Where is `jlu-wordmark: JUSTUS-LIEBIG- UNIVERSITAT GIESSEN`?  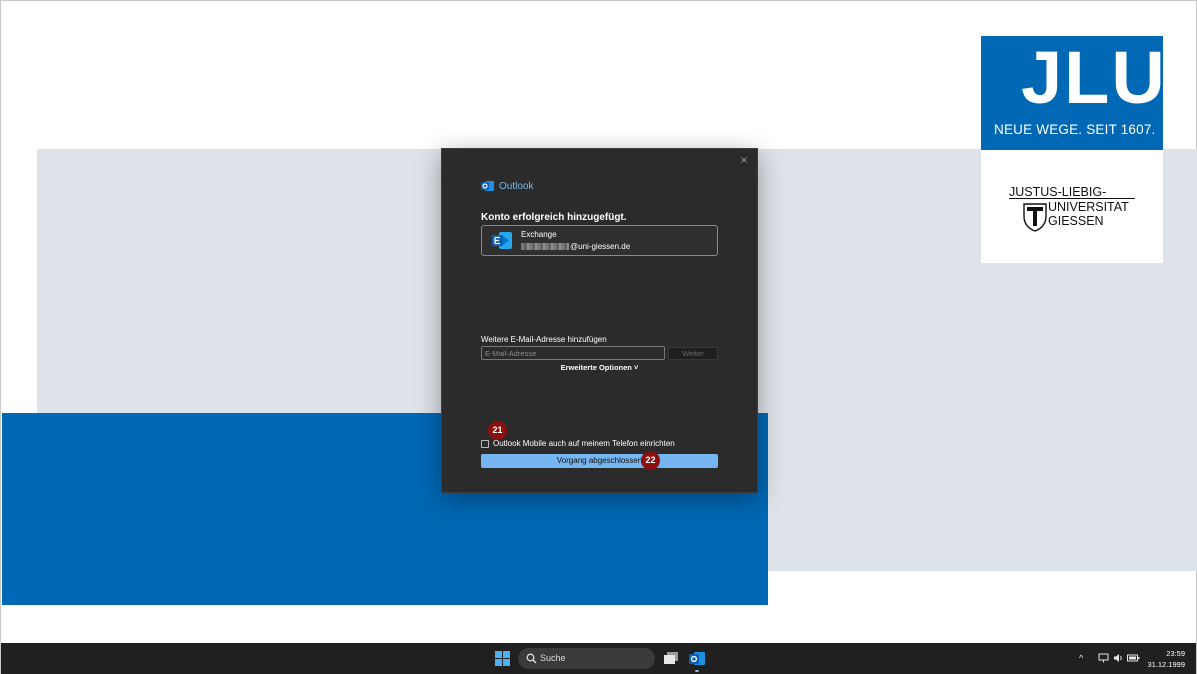 jlu-wordmark: JUSTUS-LIEBIG- UNIVERSITAT GIESSEN is located at coordinates (1072, 206).